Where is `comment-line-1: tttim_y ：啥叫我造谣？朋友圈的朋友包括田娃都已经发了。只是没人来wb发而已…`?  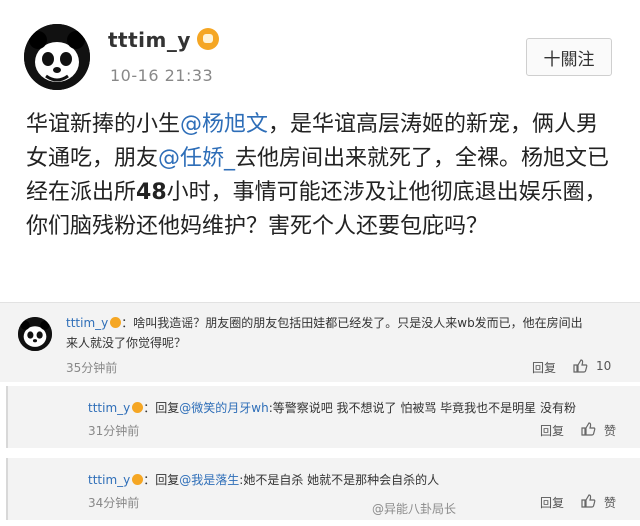
comment-line-1: tttim_y ：啥叫我造谣？朋友圈的朋友包括田娃都已经发了。只是没人来wb发而已… is located at coordinates (324, 323).